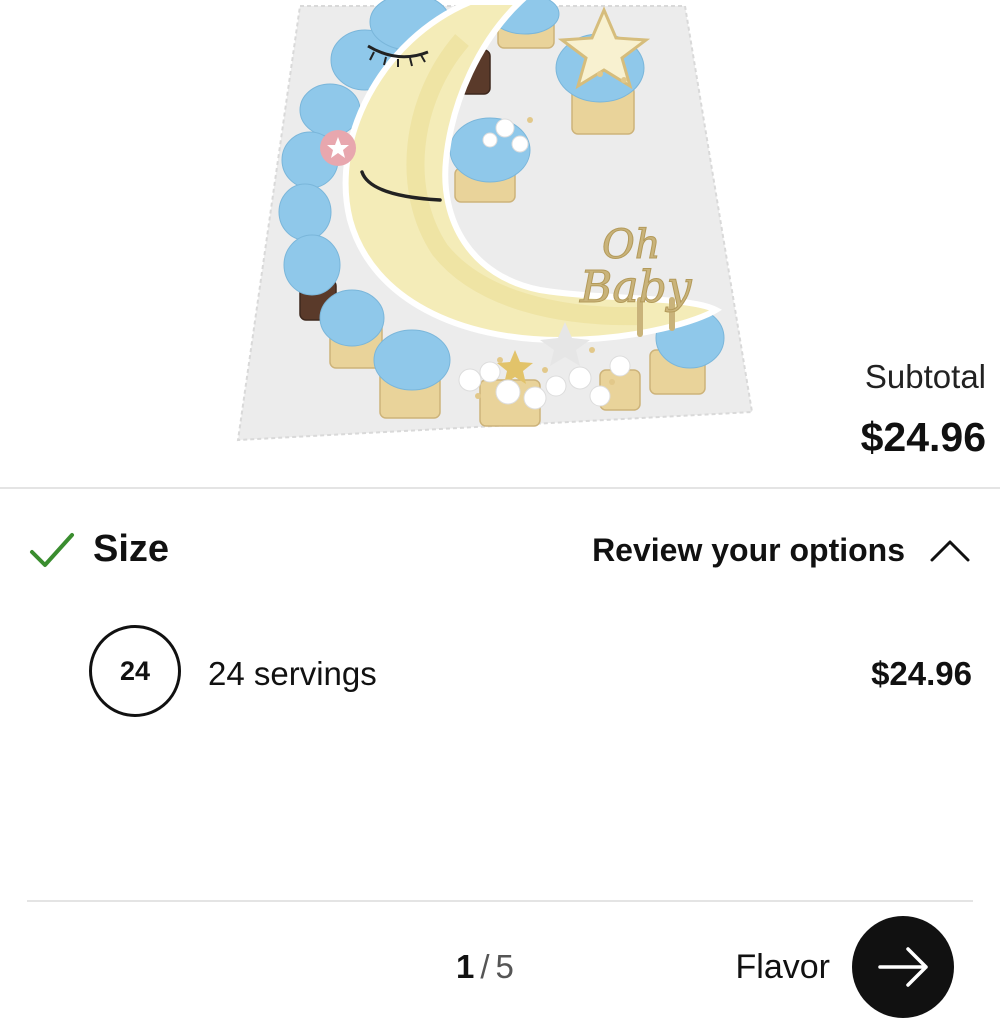 The width and height of the screenshot is (1000, 1018). I want to click on next-step-label: Flavor, so click(782, 967).